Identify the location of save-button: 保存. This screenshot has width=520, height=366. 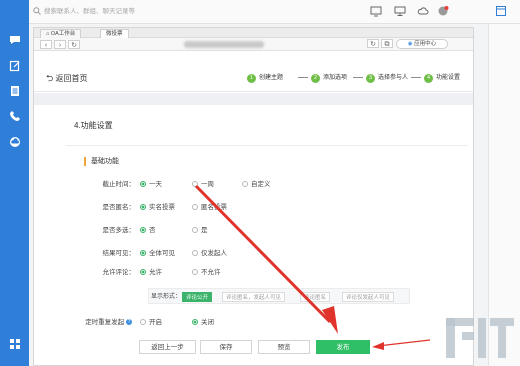
(226, 347).